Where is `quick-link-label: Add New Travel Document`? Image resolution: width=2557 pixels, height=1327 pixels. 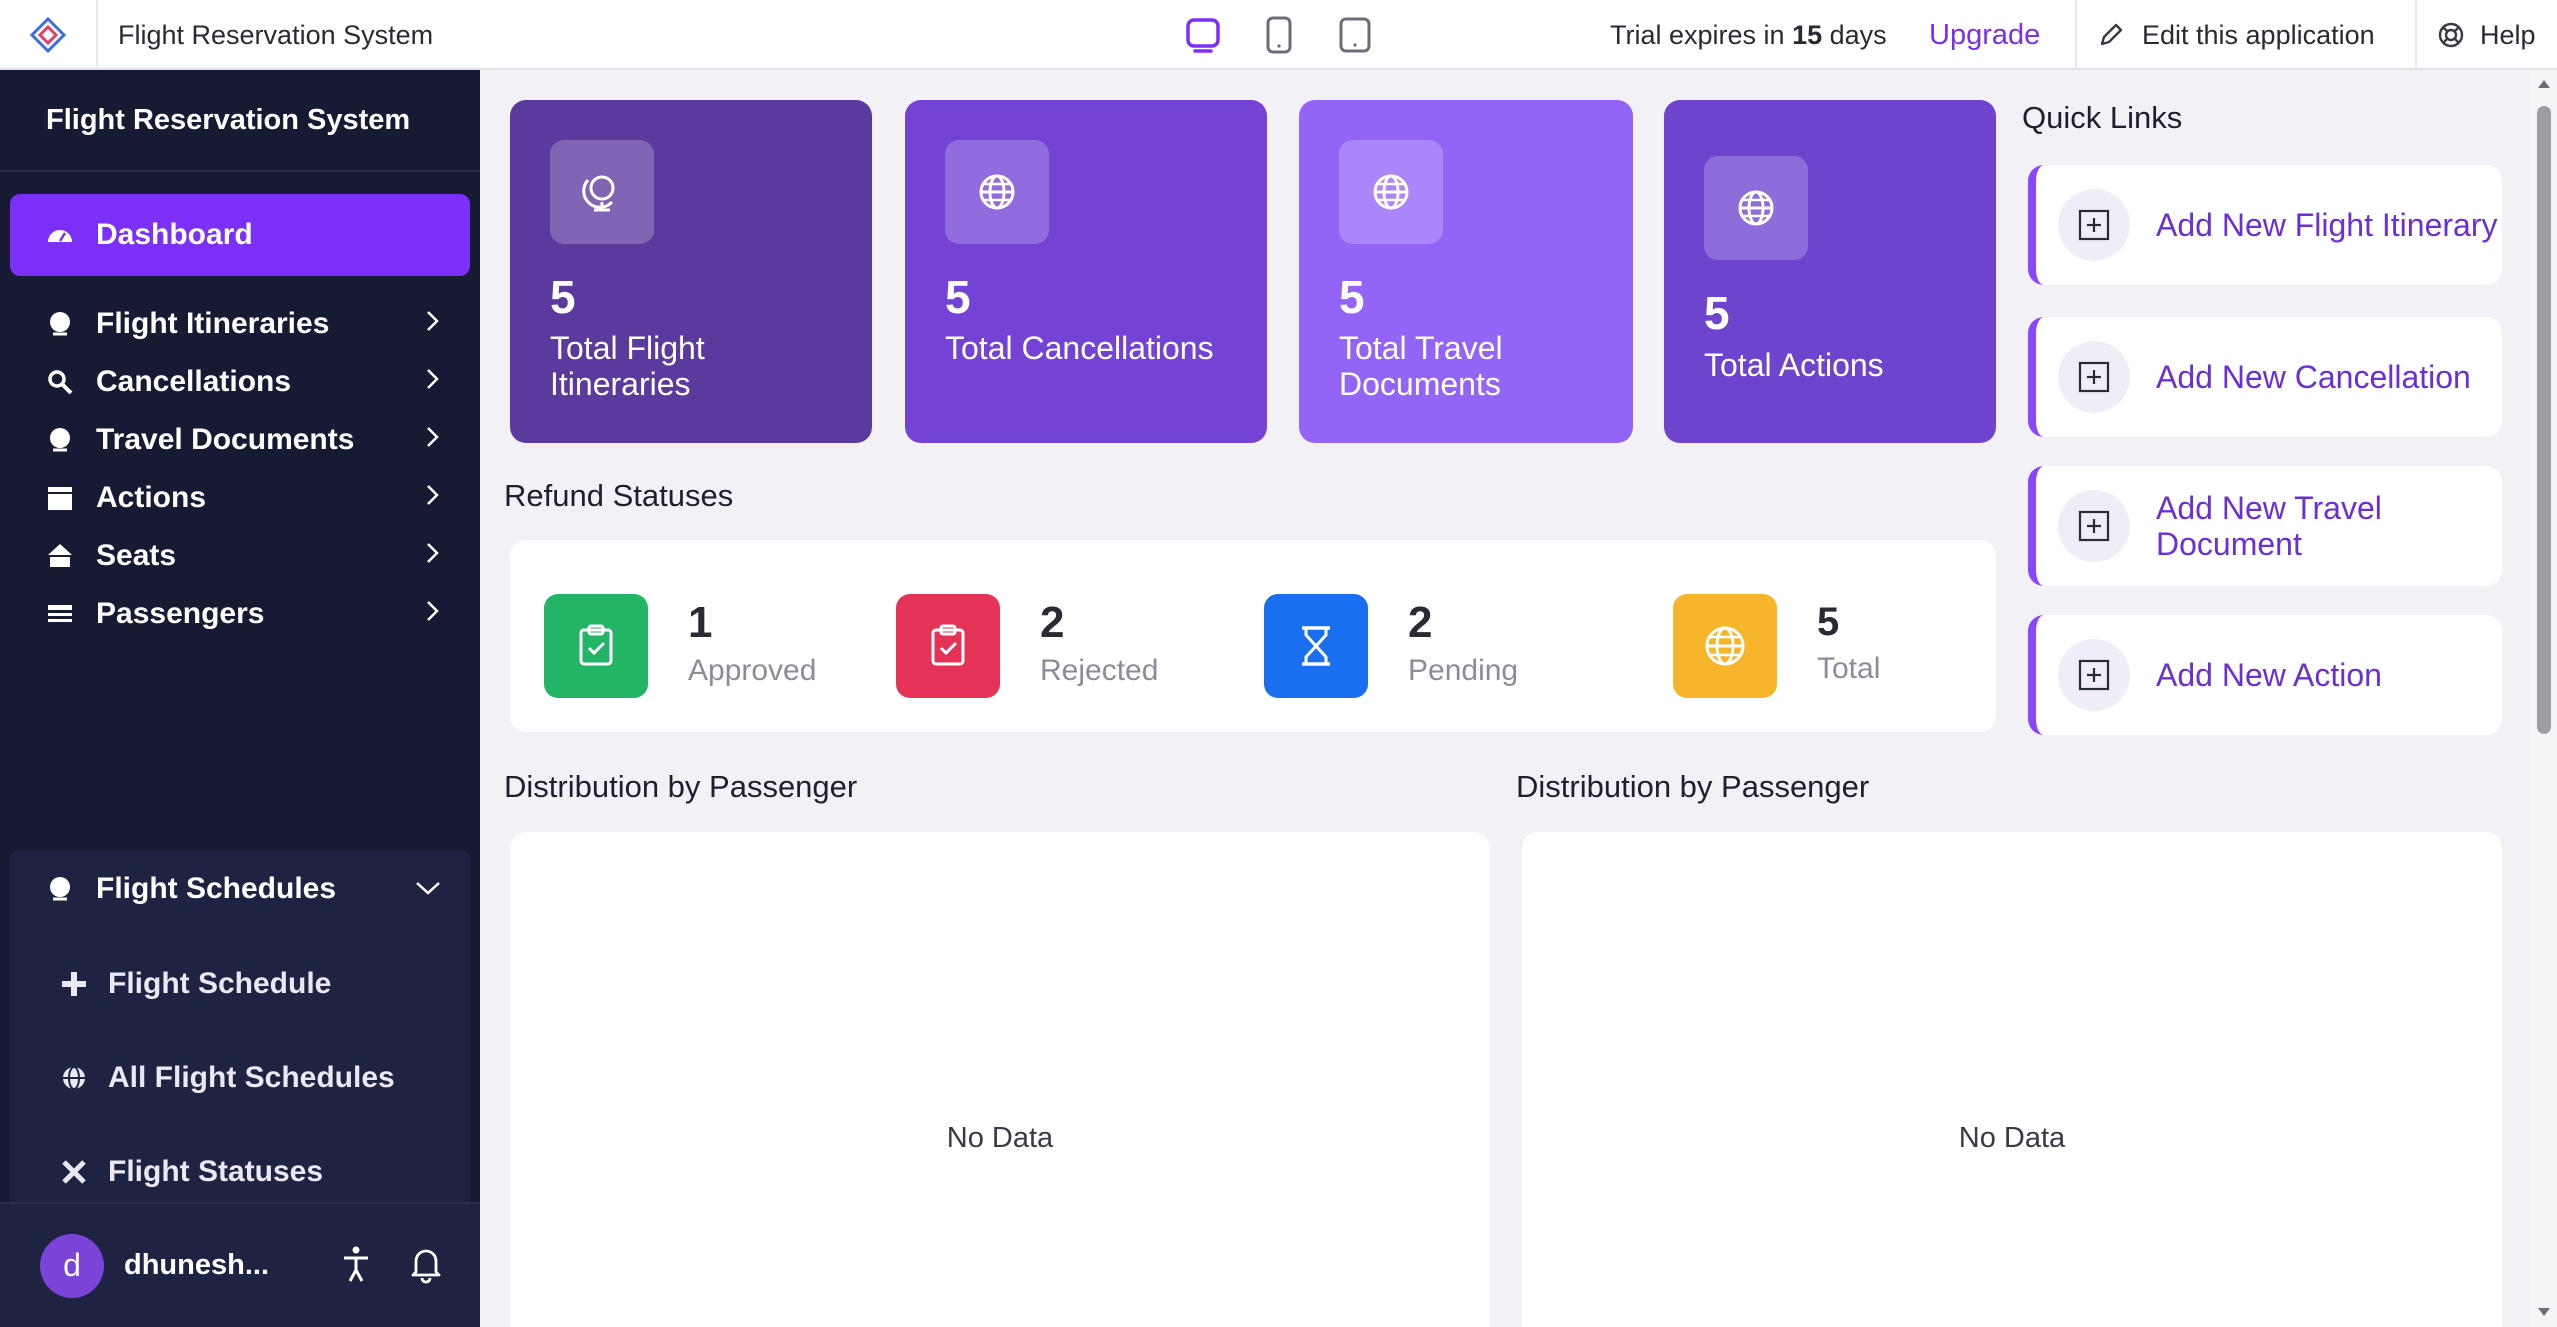 quick-link-label: Add New Travel Document is located at coordinates (2269, 526).